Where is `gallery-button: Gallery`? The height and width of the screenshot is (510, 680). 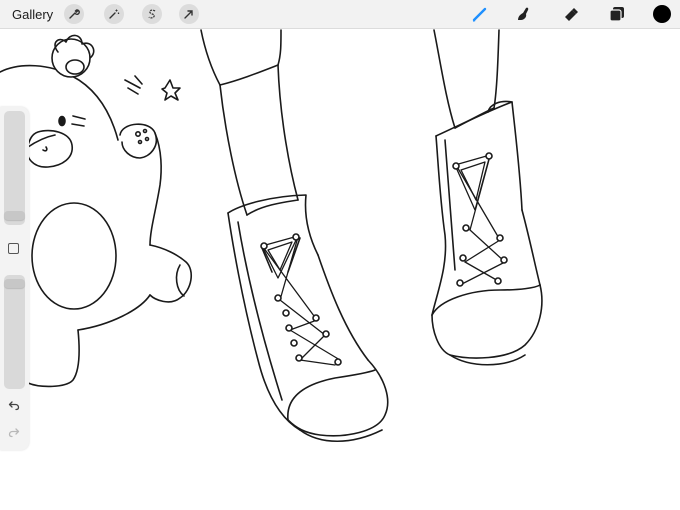
gallery-button: Gallery is located at coordinates (32, 14).